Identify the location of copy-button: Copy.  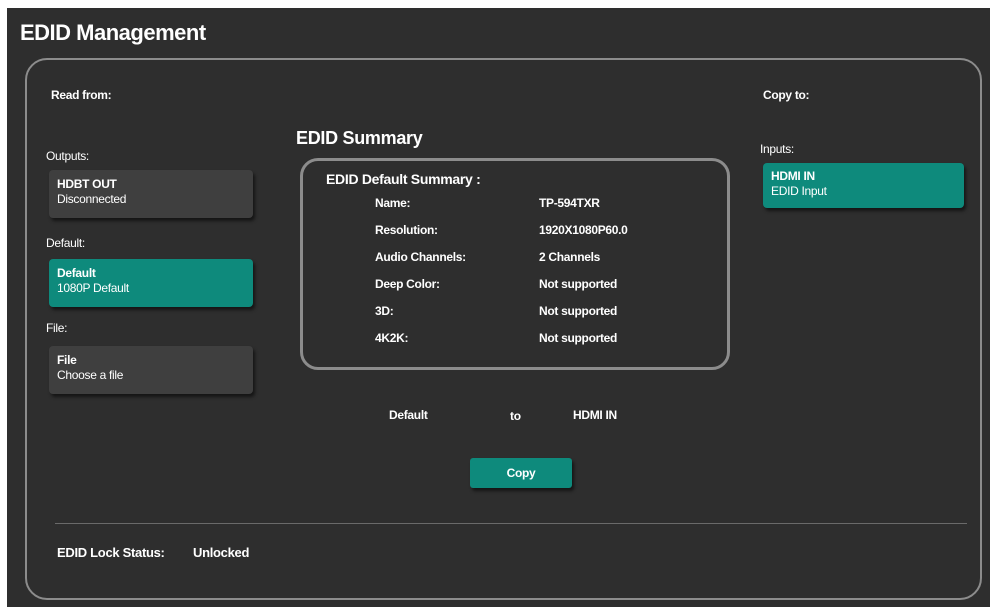
(521, 473).